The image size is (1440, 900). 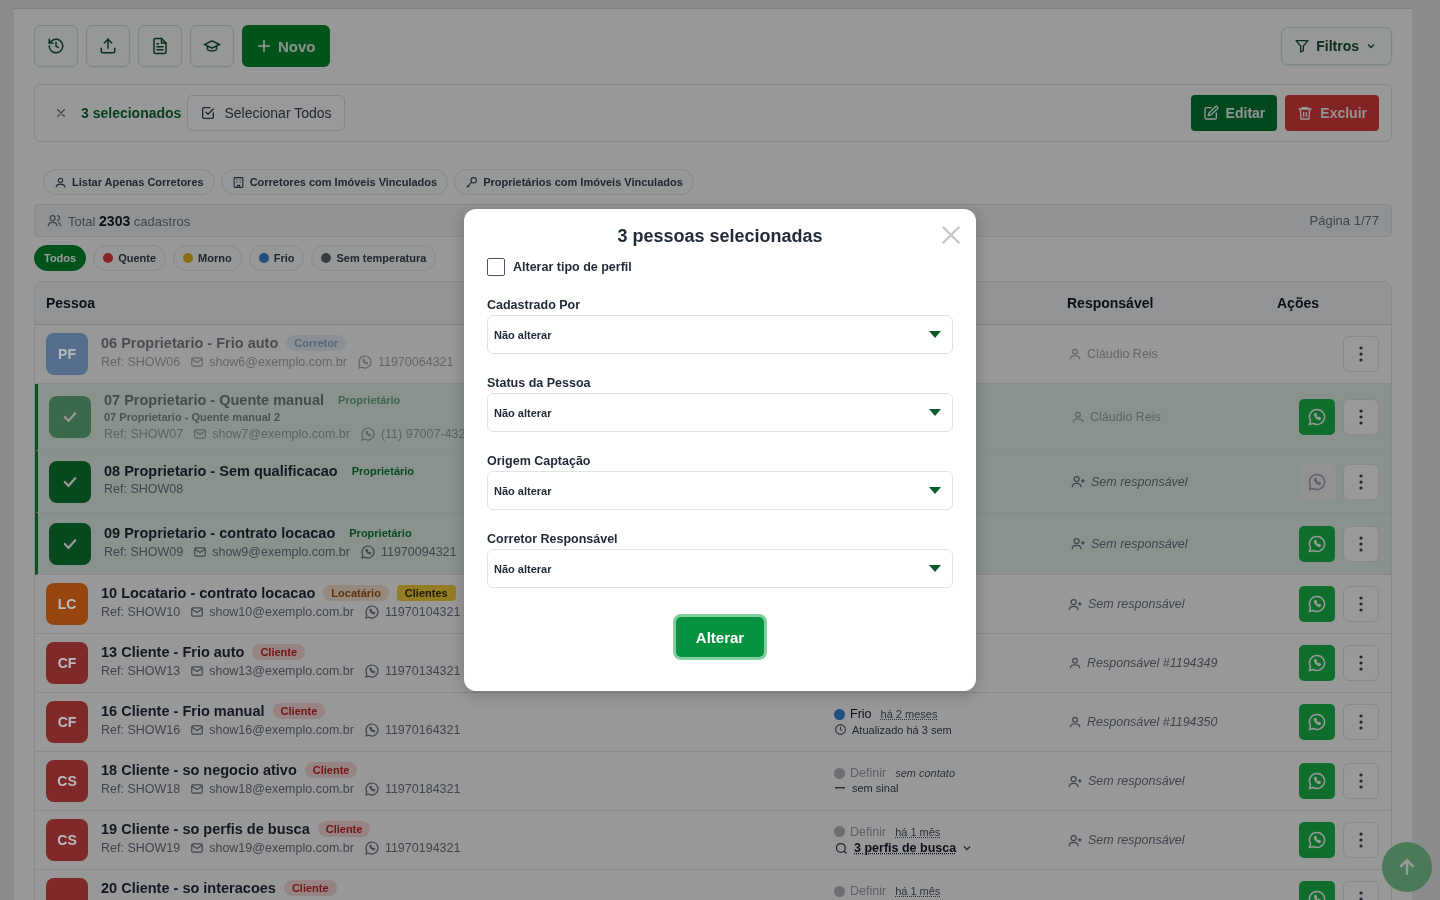 I want to click on document-icon, so click(x=160, y=46).